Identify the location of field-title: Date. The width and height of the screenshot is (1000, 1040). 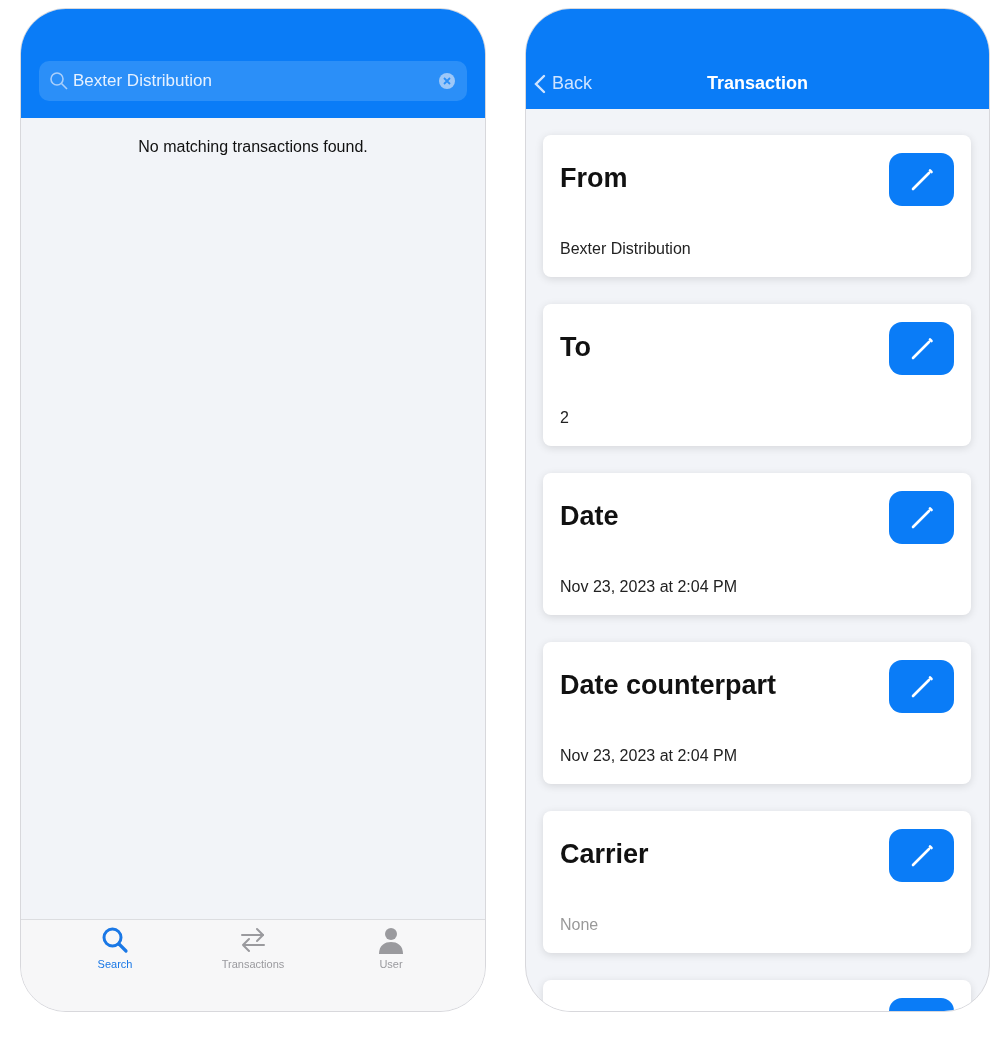
(589, 516).